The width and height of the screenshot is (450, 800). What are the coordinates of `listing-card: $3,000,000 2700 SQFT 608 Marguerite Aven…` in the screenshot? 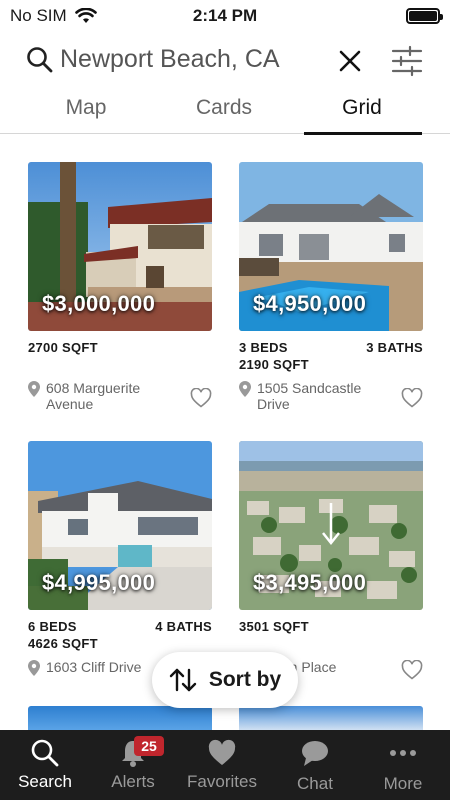 It's located at (120, 292).